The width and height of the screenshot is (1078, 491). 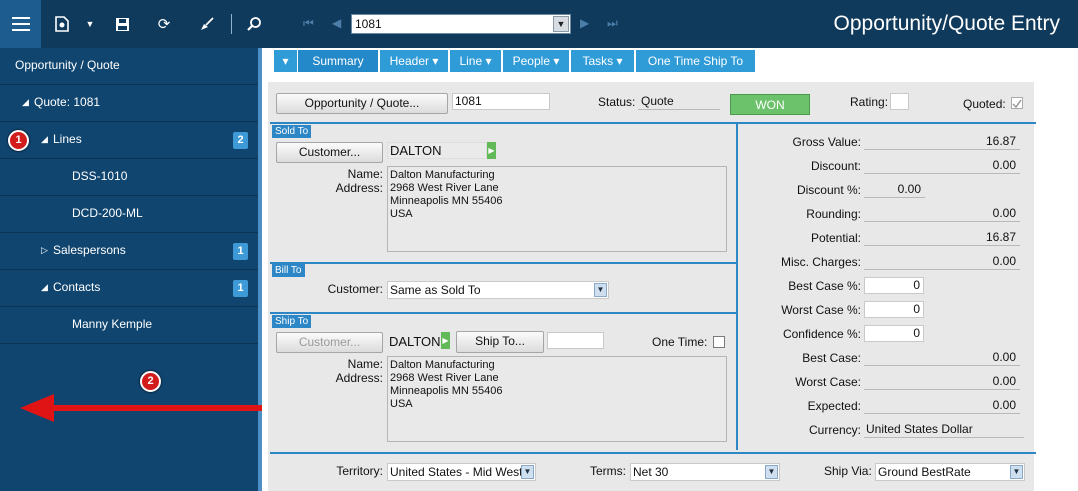 What do you see at coordinates (164, 24) in the screenshot?
I see `refresh-icon: ⟳` at bounding box center [164, 24].